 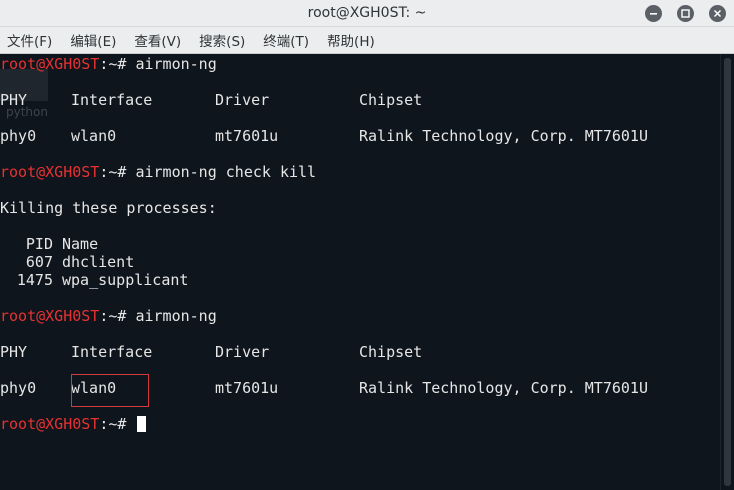 I want to click on menu-search: 搜索(S), so click(x=222, y=40).